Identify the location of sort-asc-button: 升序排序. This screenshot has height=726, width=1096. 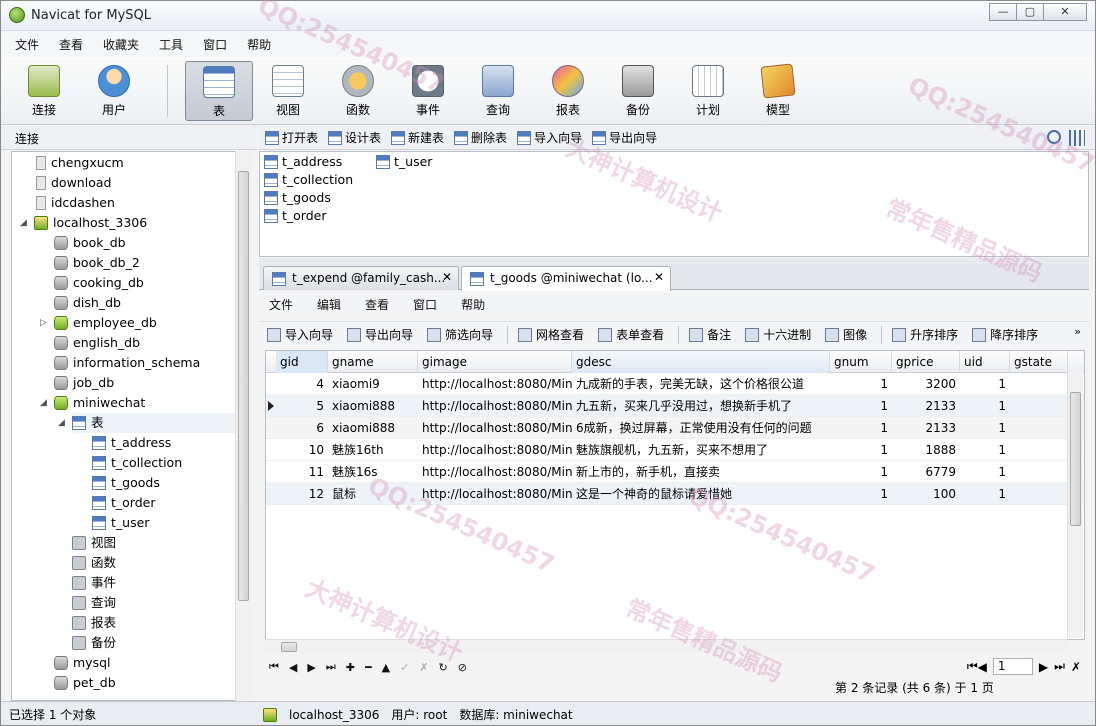
(925, 334).